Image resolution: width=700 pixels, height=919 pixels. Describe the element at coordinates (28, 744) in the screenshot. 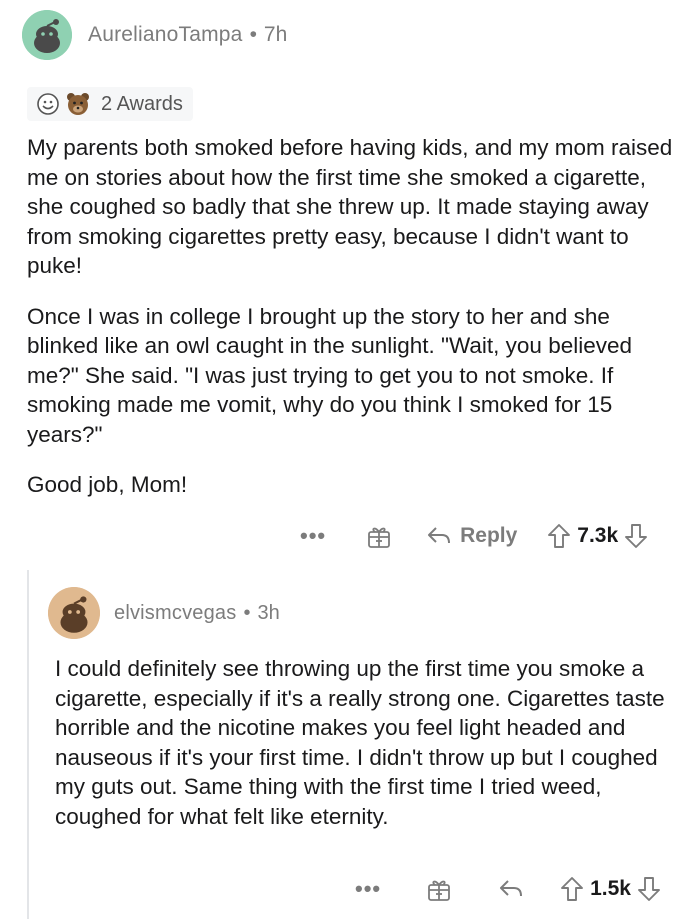

I see `thread-line` at that location.